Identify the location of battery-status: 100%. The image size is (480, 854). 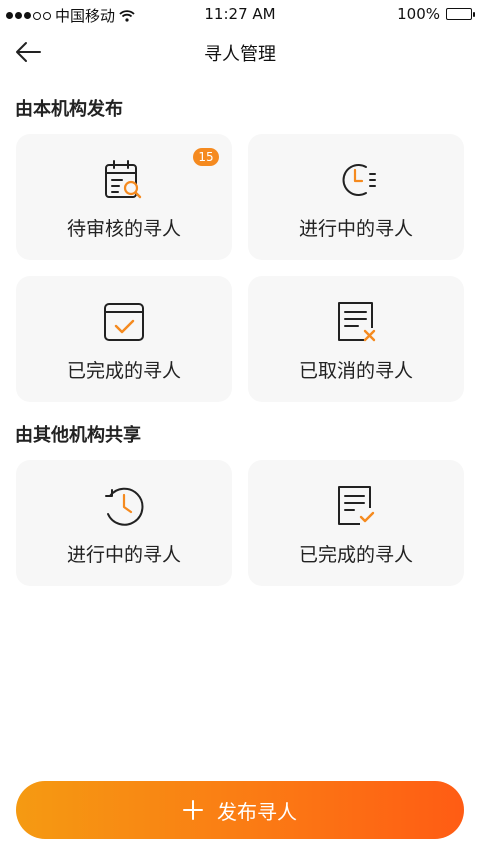
(436, 14).